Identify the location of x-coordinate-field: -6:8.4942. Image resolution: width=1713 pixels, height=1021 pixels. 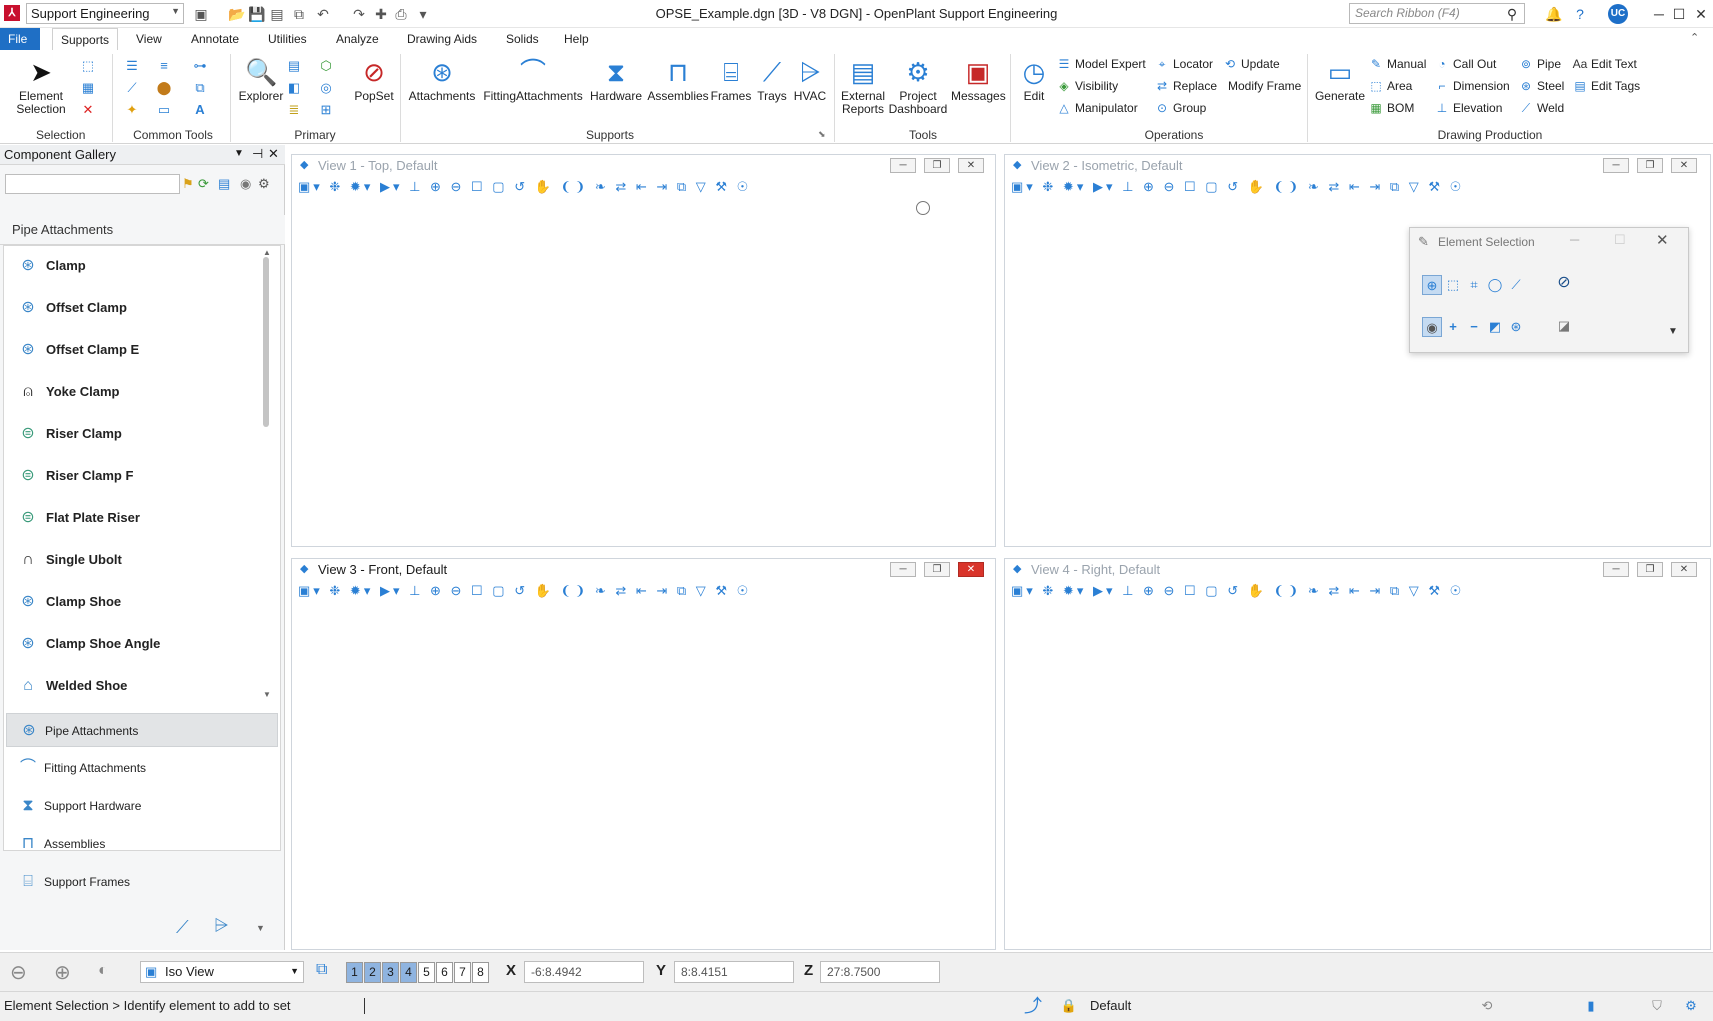
(584, 972).